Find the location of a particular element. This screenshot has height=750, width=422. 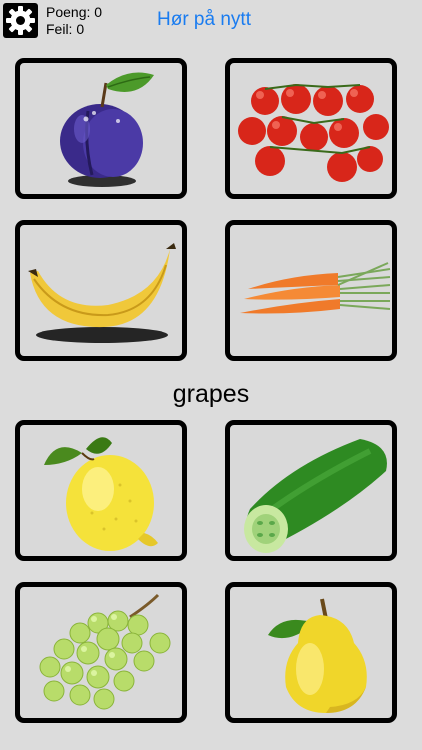

banana-image is located at coordinates (102, 293).